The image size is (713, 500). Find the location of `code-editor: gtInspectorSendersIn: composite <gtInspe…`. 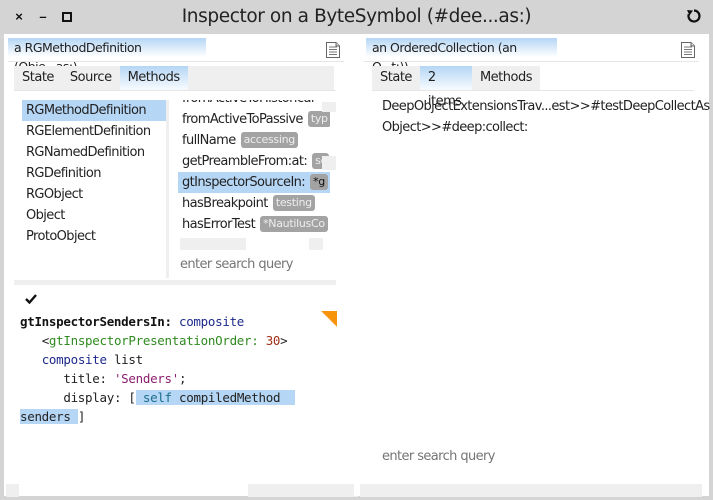

code-editor: gtInspectorSendersIn: composite <gtInspe… is located at coordinates (179, 369).